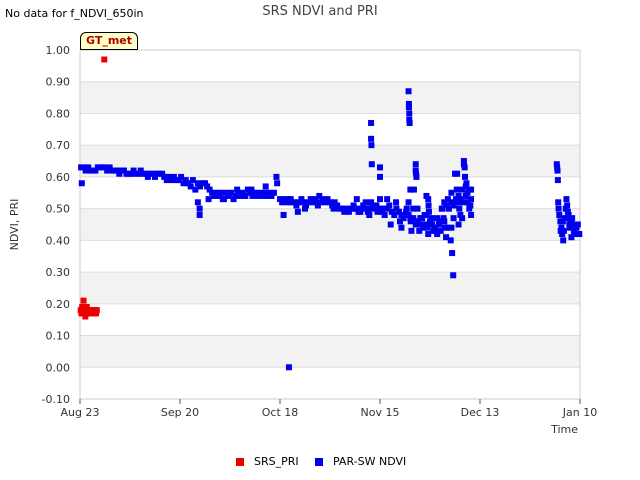  I want to click on y-axis-label: NDVI, PRI, so click(14, 225).